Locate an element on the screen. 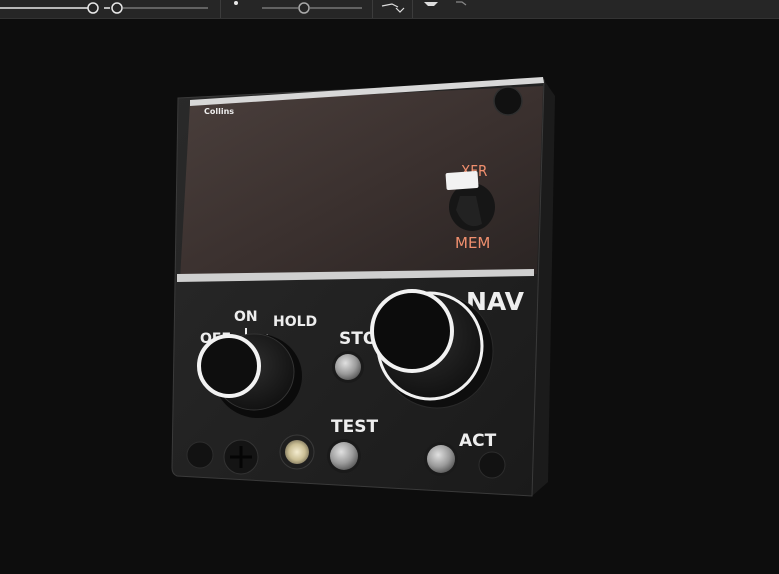 Image resolution: width=779 pixels, height=574 pixels. viewer-toolbar is located at coordinates (389, 9).